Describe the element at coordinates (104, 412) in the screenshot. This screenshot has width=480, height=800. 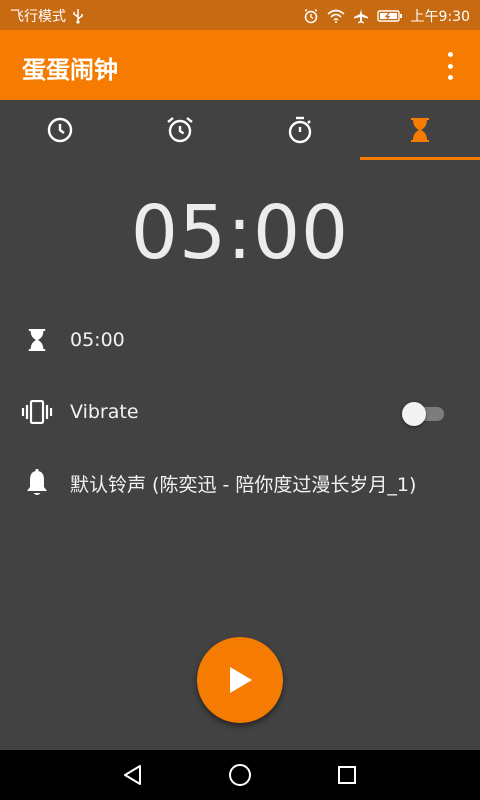
I see `vibrate-label: Vibrate` at that location.